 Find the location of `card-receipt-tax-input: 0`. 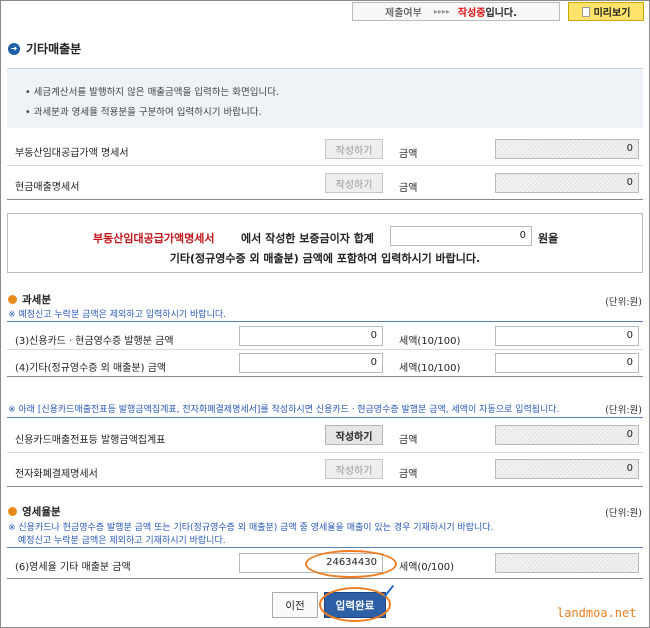

card-receipt-tax-input: 0 is located at coordinates (567, 336).